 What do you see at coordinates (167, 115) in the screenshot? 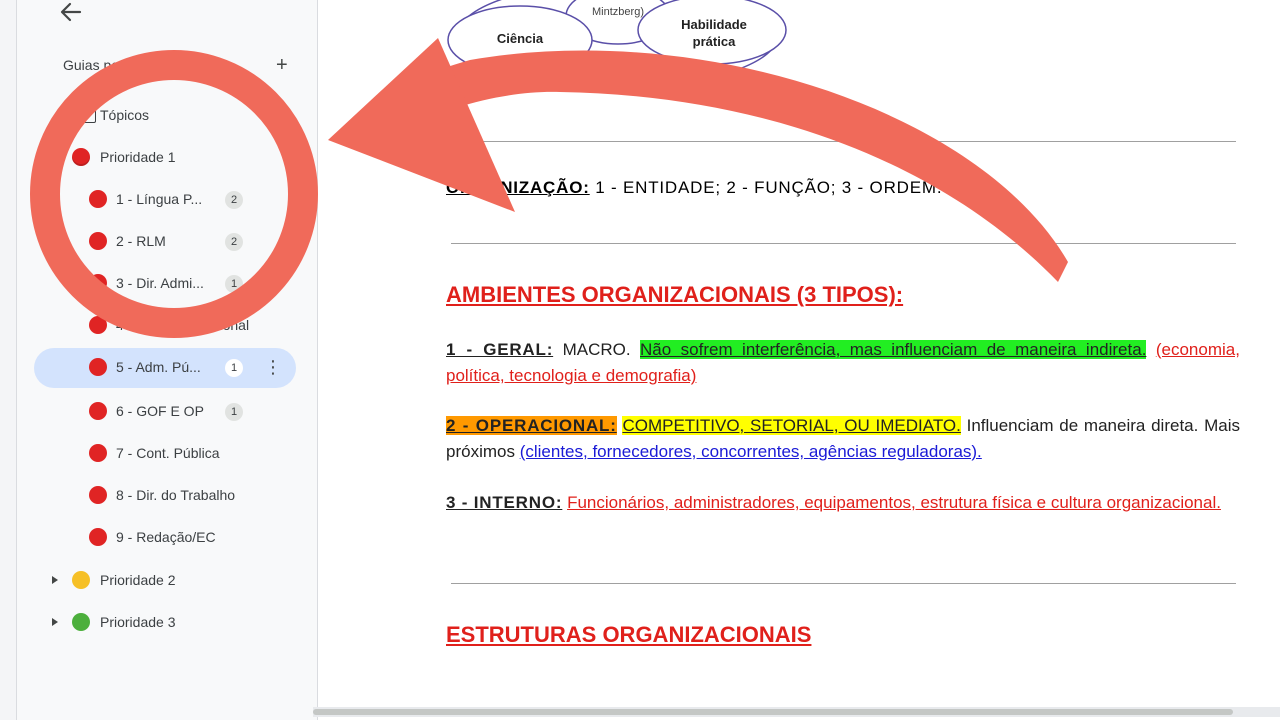
I see `sidebar-item-topicos: Tópicos` at bounding box center [167, 115].